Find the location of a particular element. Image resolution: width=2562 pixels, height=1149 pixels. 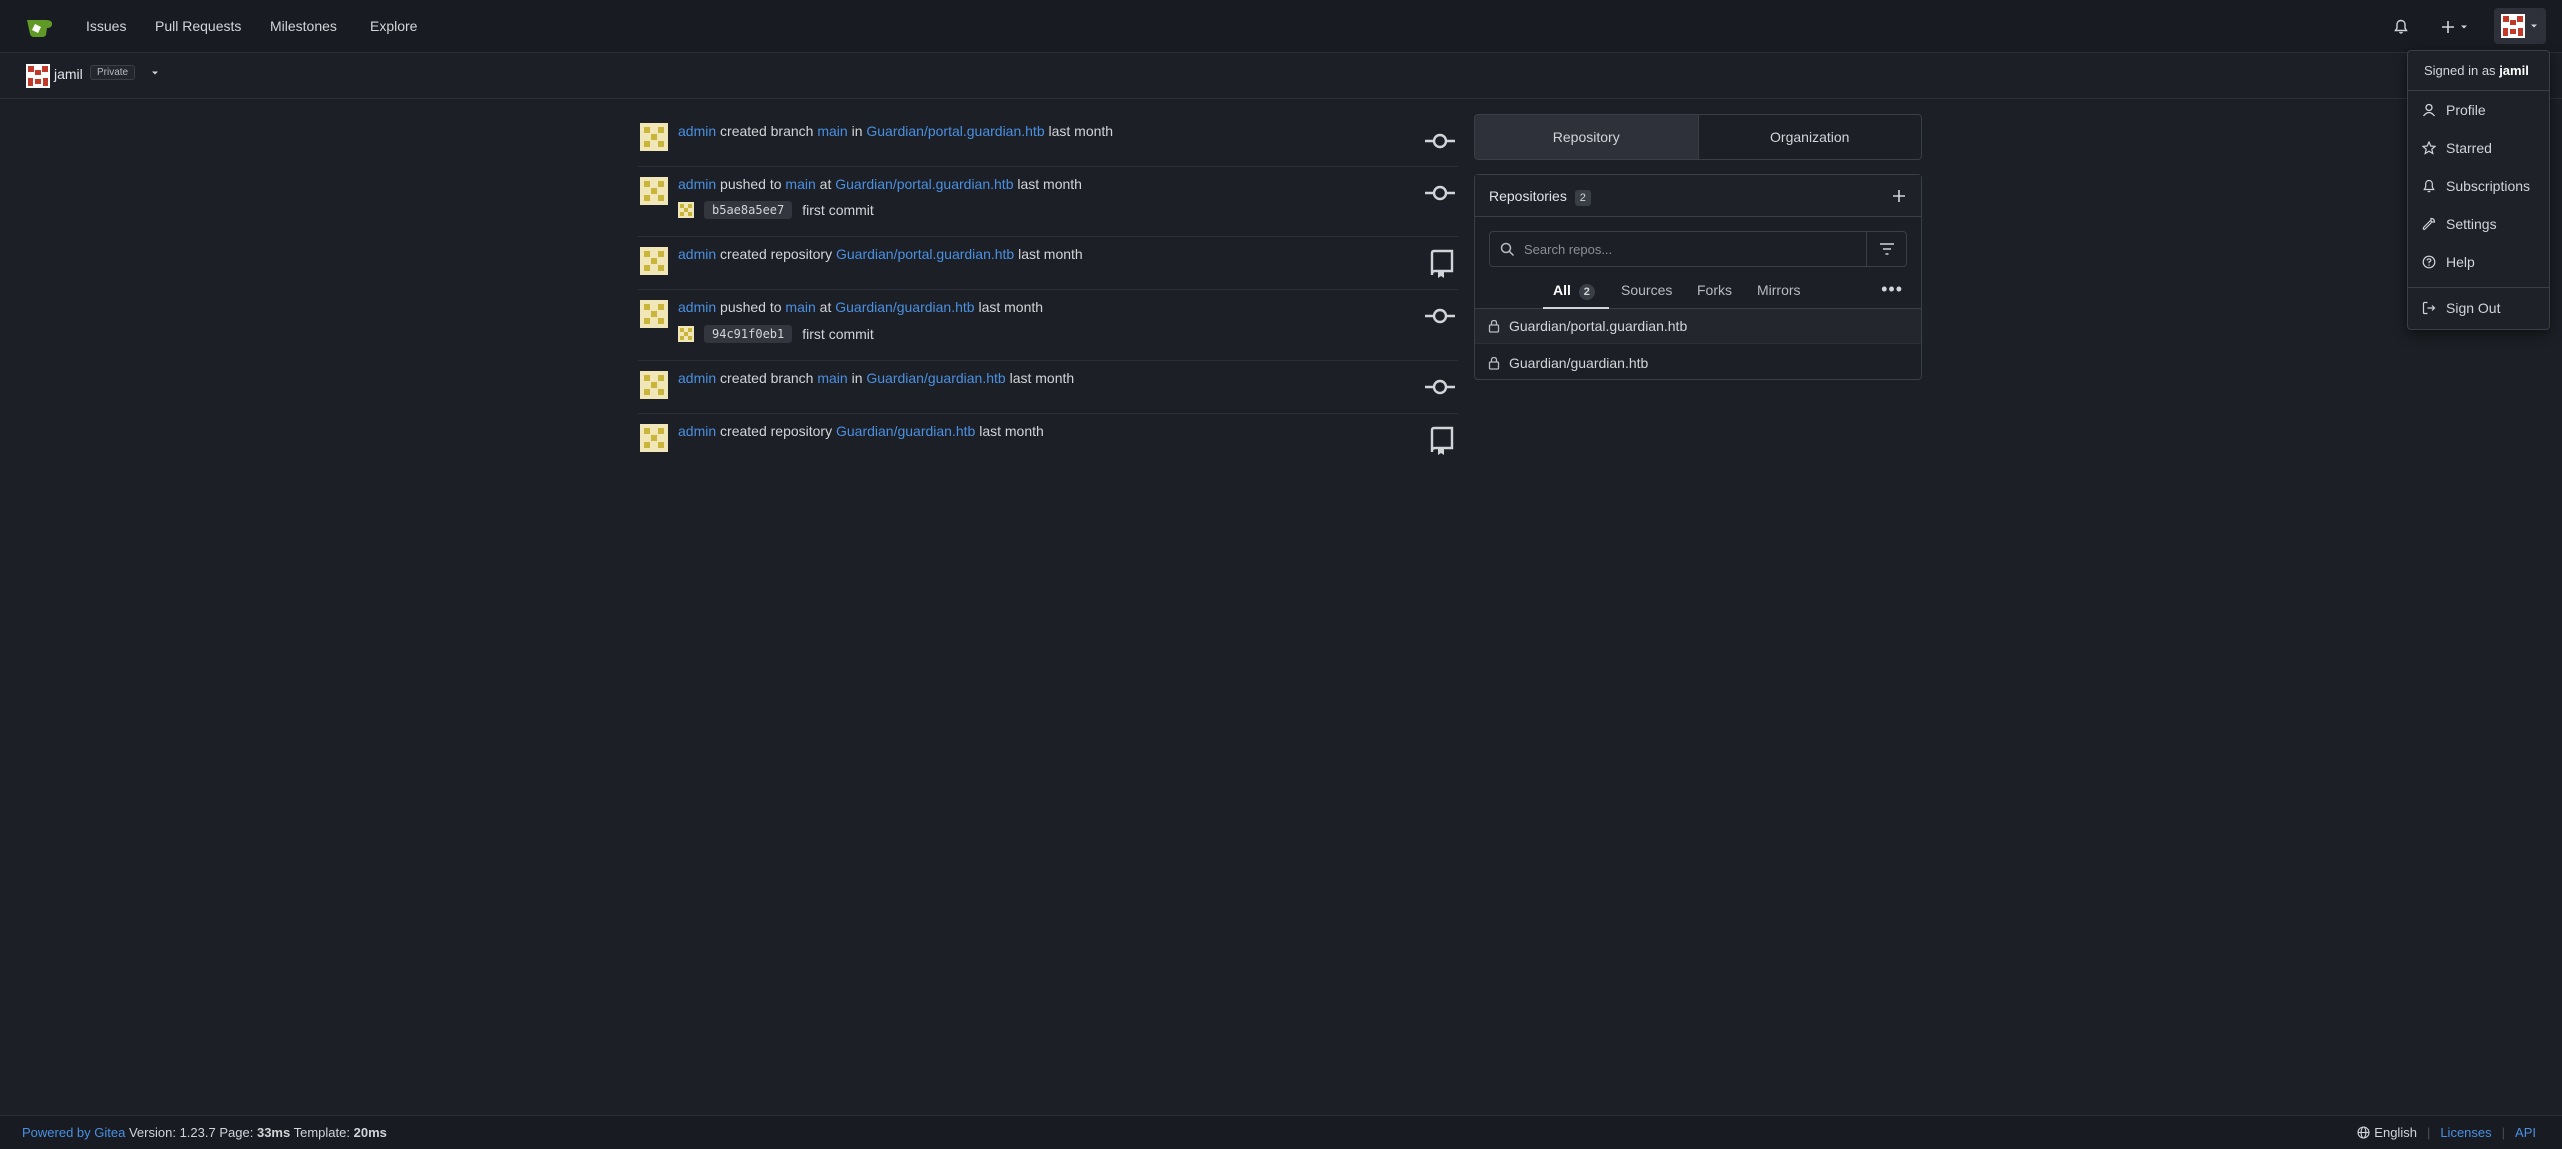

nav-explore: Explore is located at coordinates (393, 26).